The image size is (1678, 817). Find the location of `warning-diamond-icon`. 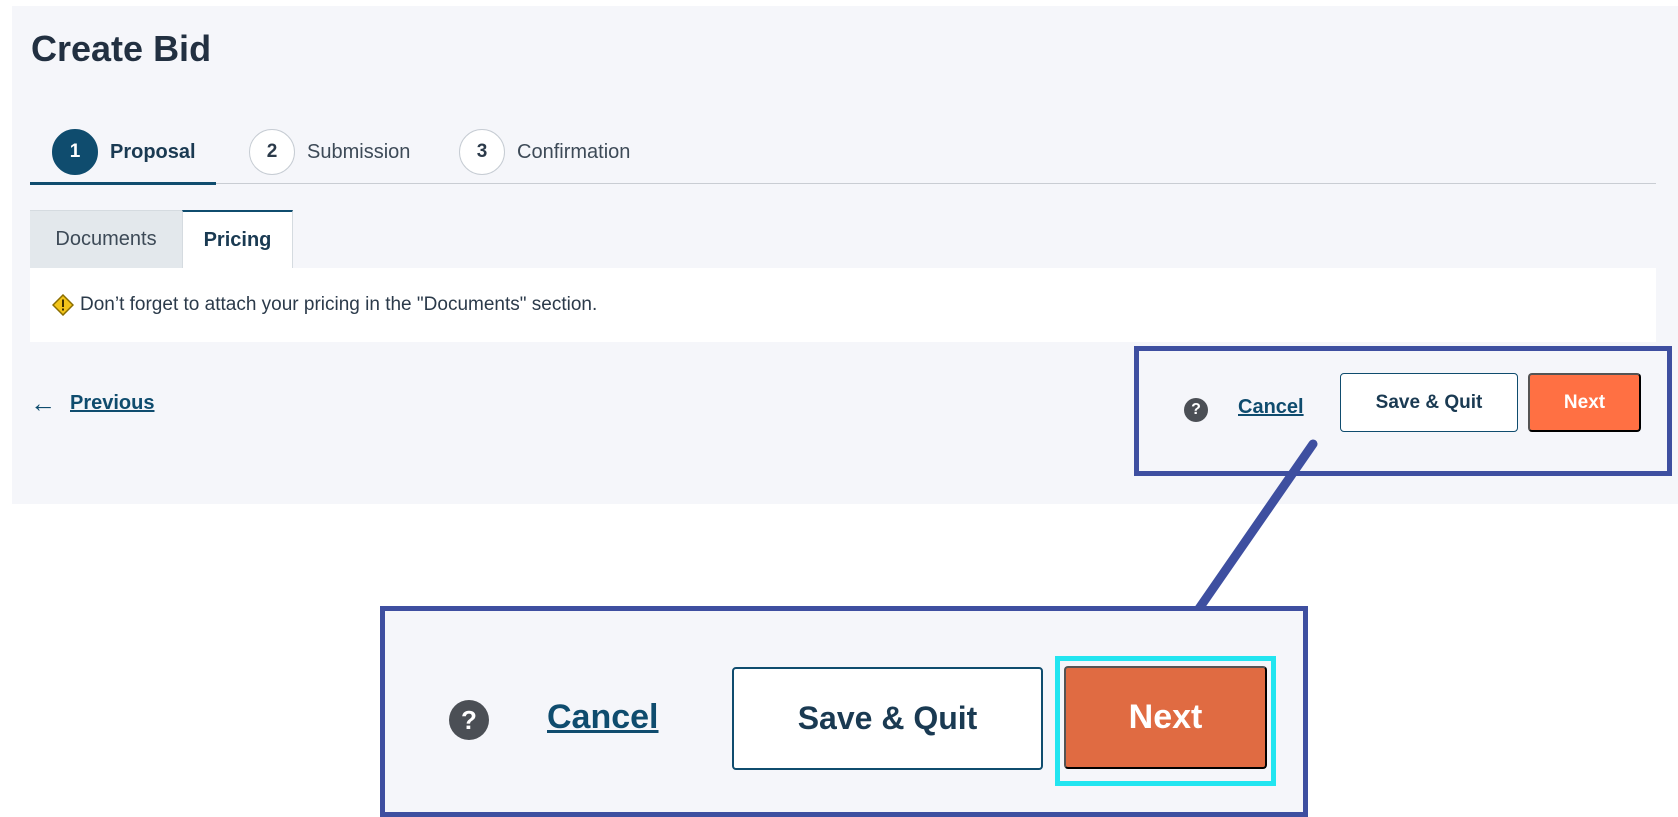

warning-diamond-icon is located at coordinates (63, 305).